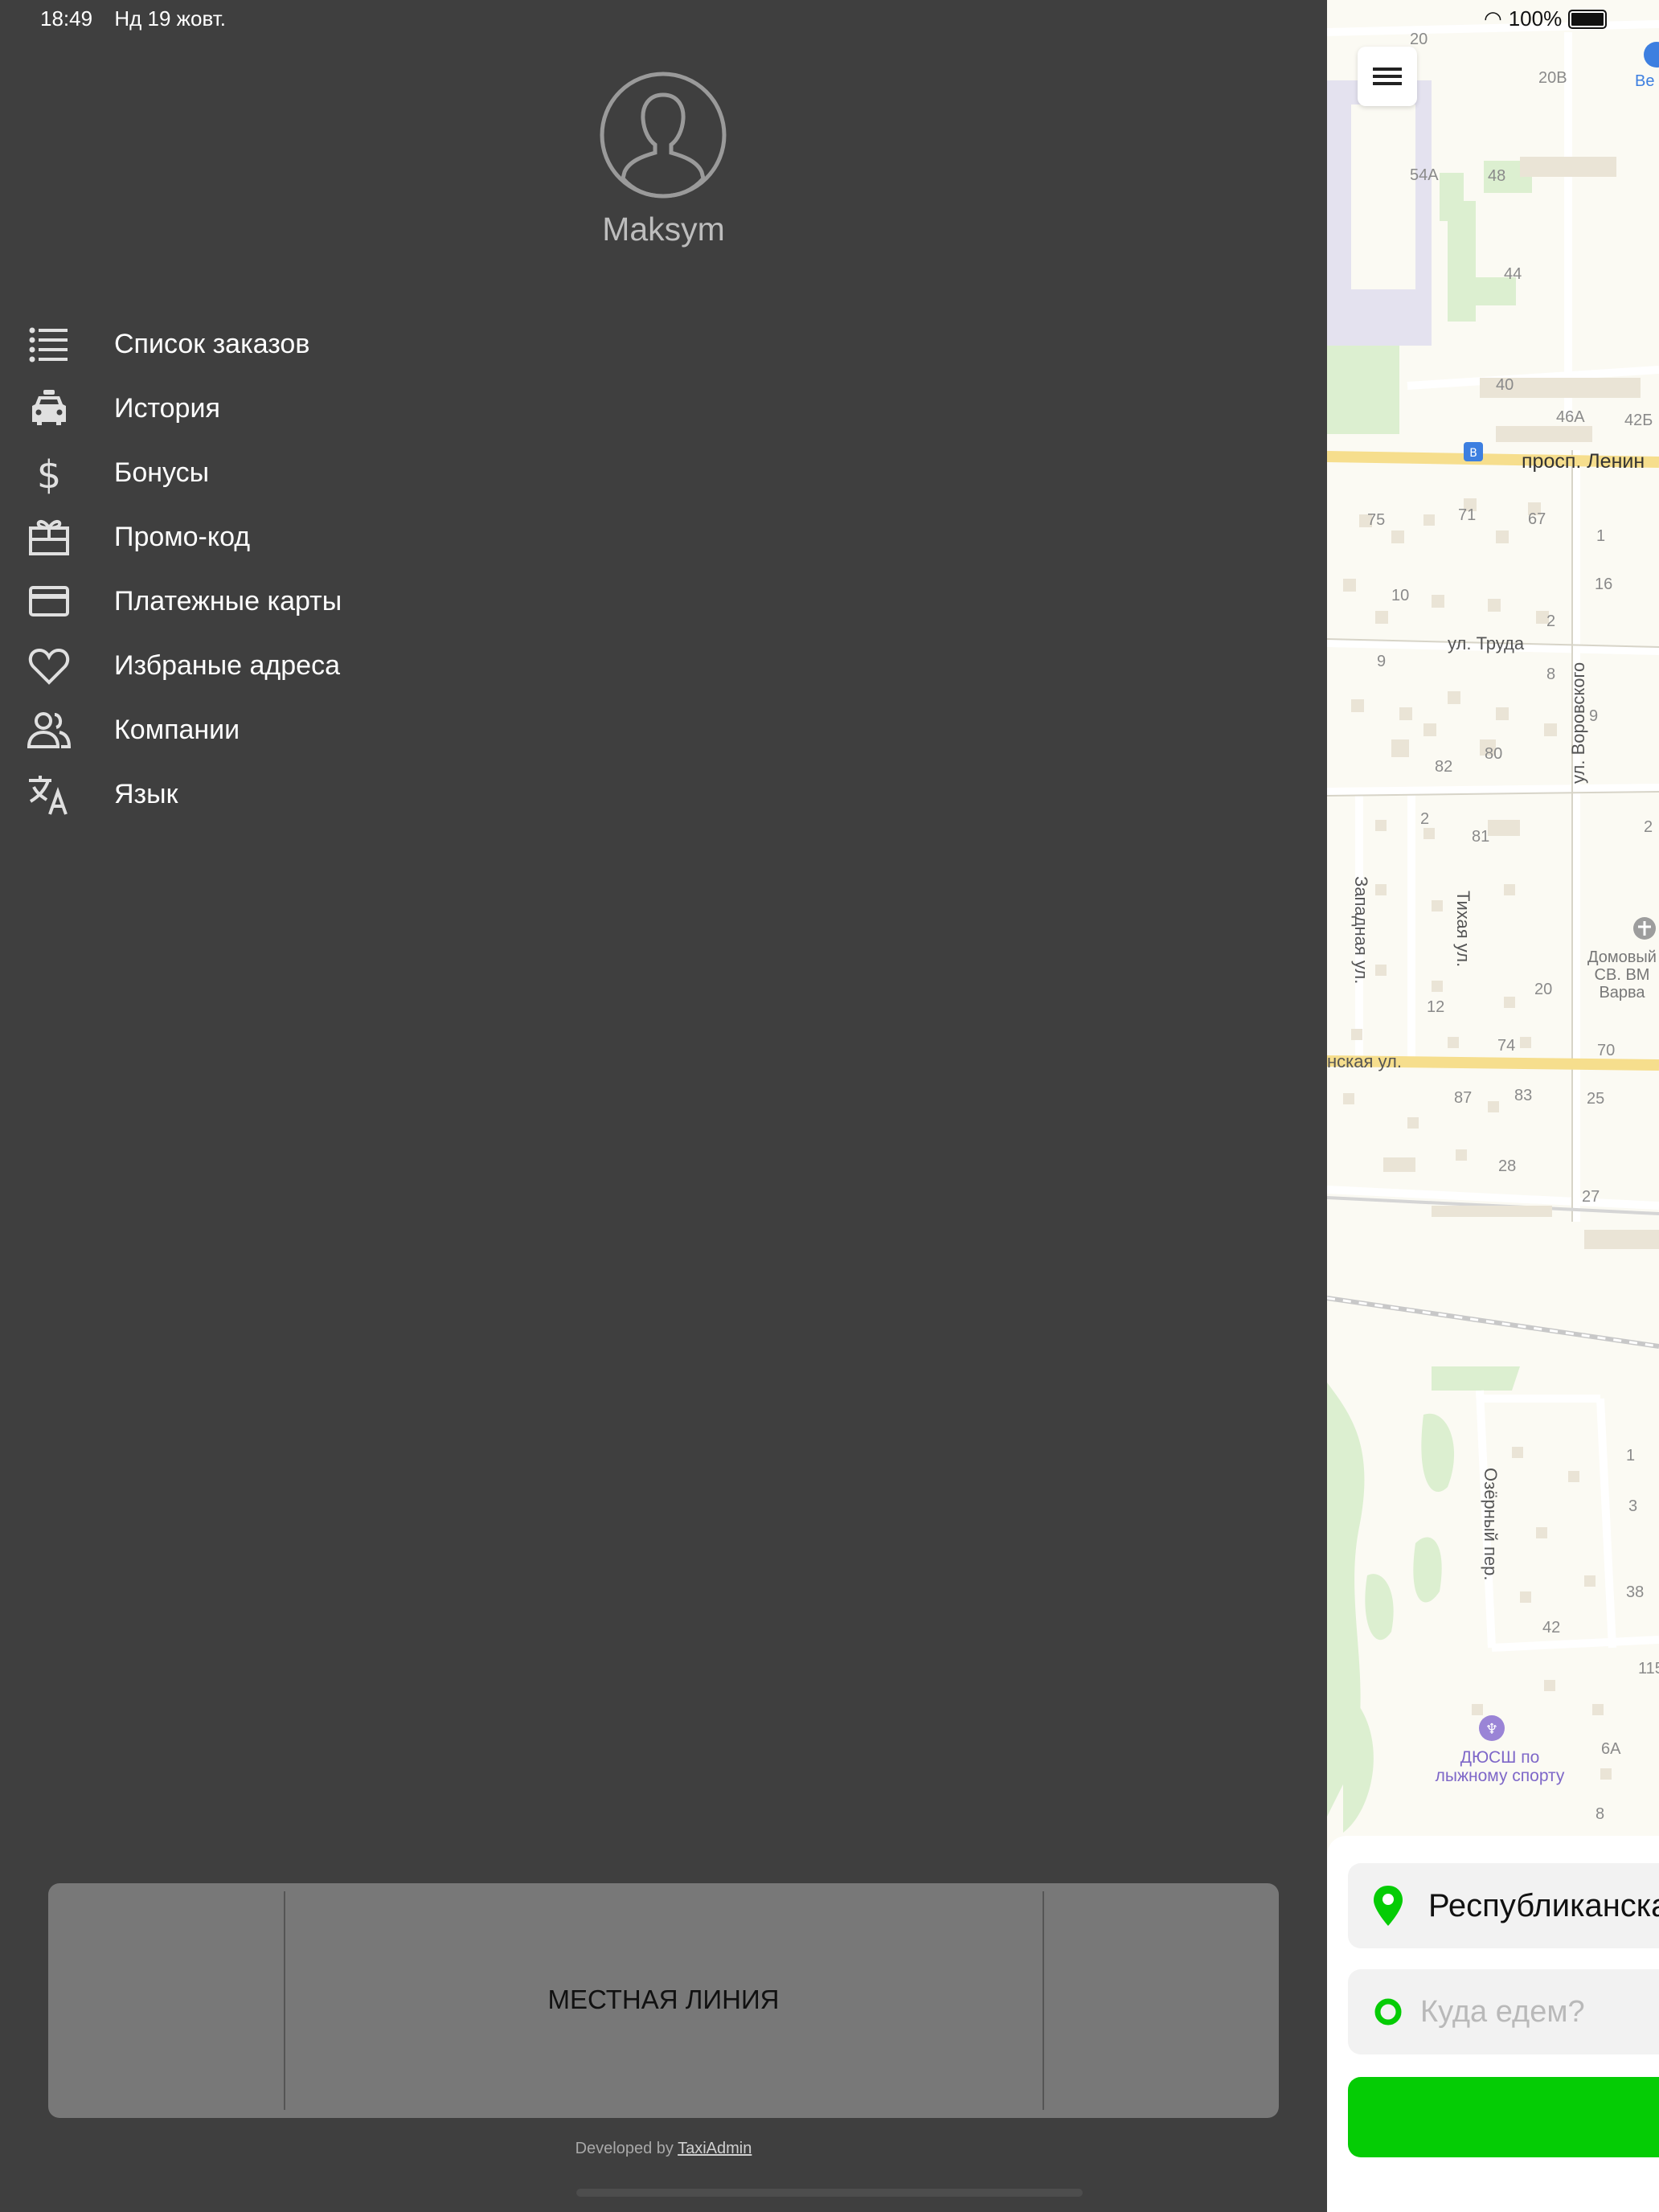 The height and width of the screenshot is (2212, 1659). I want to click on destination-field: Куда едем?, so click(1503, 2011).